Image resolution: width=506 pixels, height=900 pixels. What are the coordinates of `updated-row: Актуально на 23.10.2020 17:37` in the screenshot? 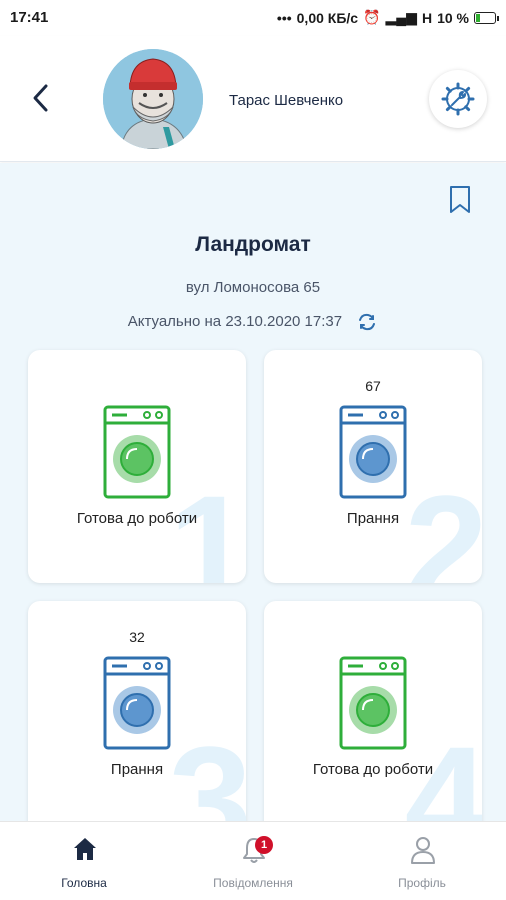 It's located at (253, 322).